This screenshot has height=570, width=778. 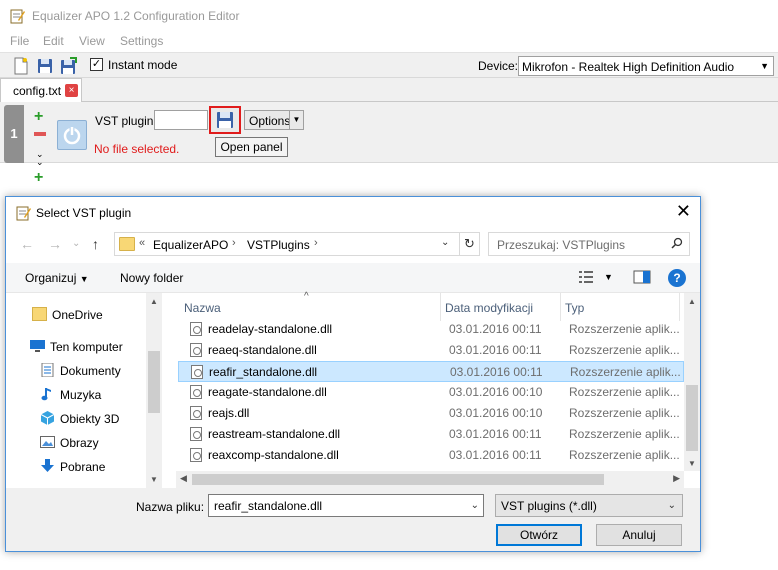 What do you see at coordinates (136, 16) in the screenshot?
I see `window-title: Equalizer APO 1.2 Configuration Editor` at bounding box center [136, 16].